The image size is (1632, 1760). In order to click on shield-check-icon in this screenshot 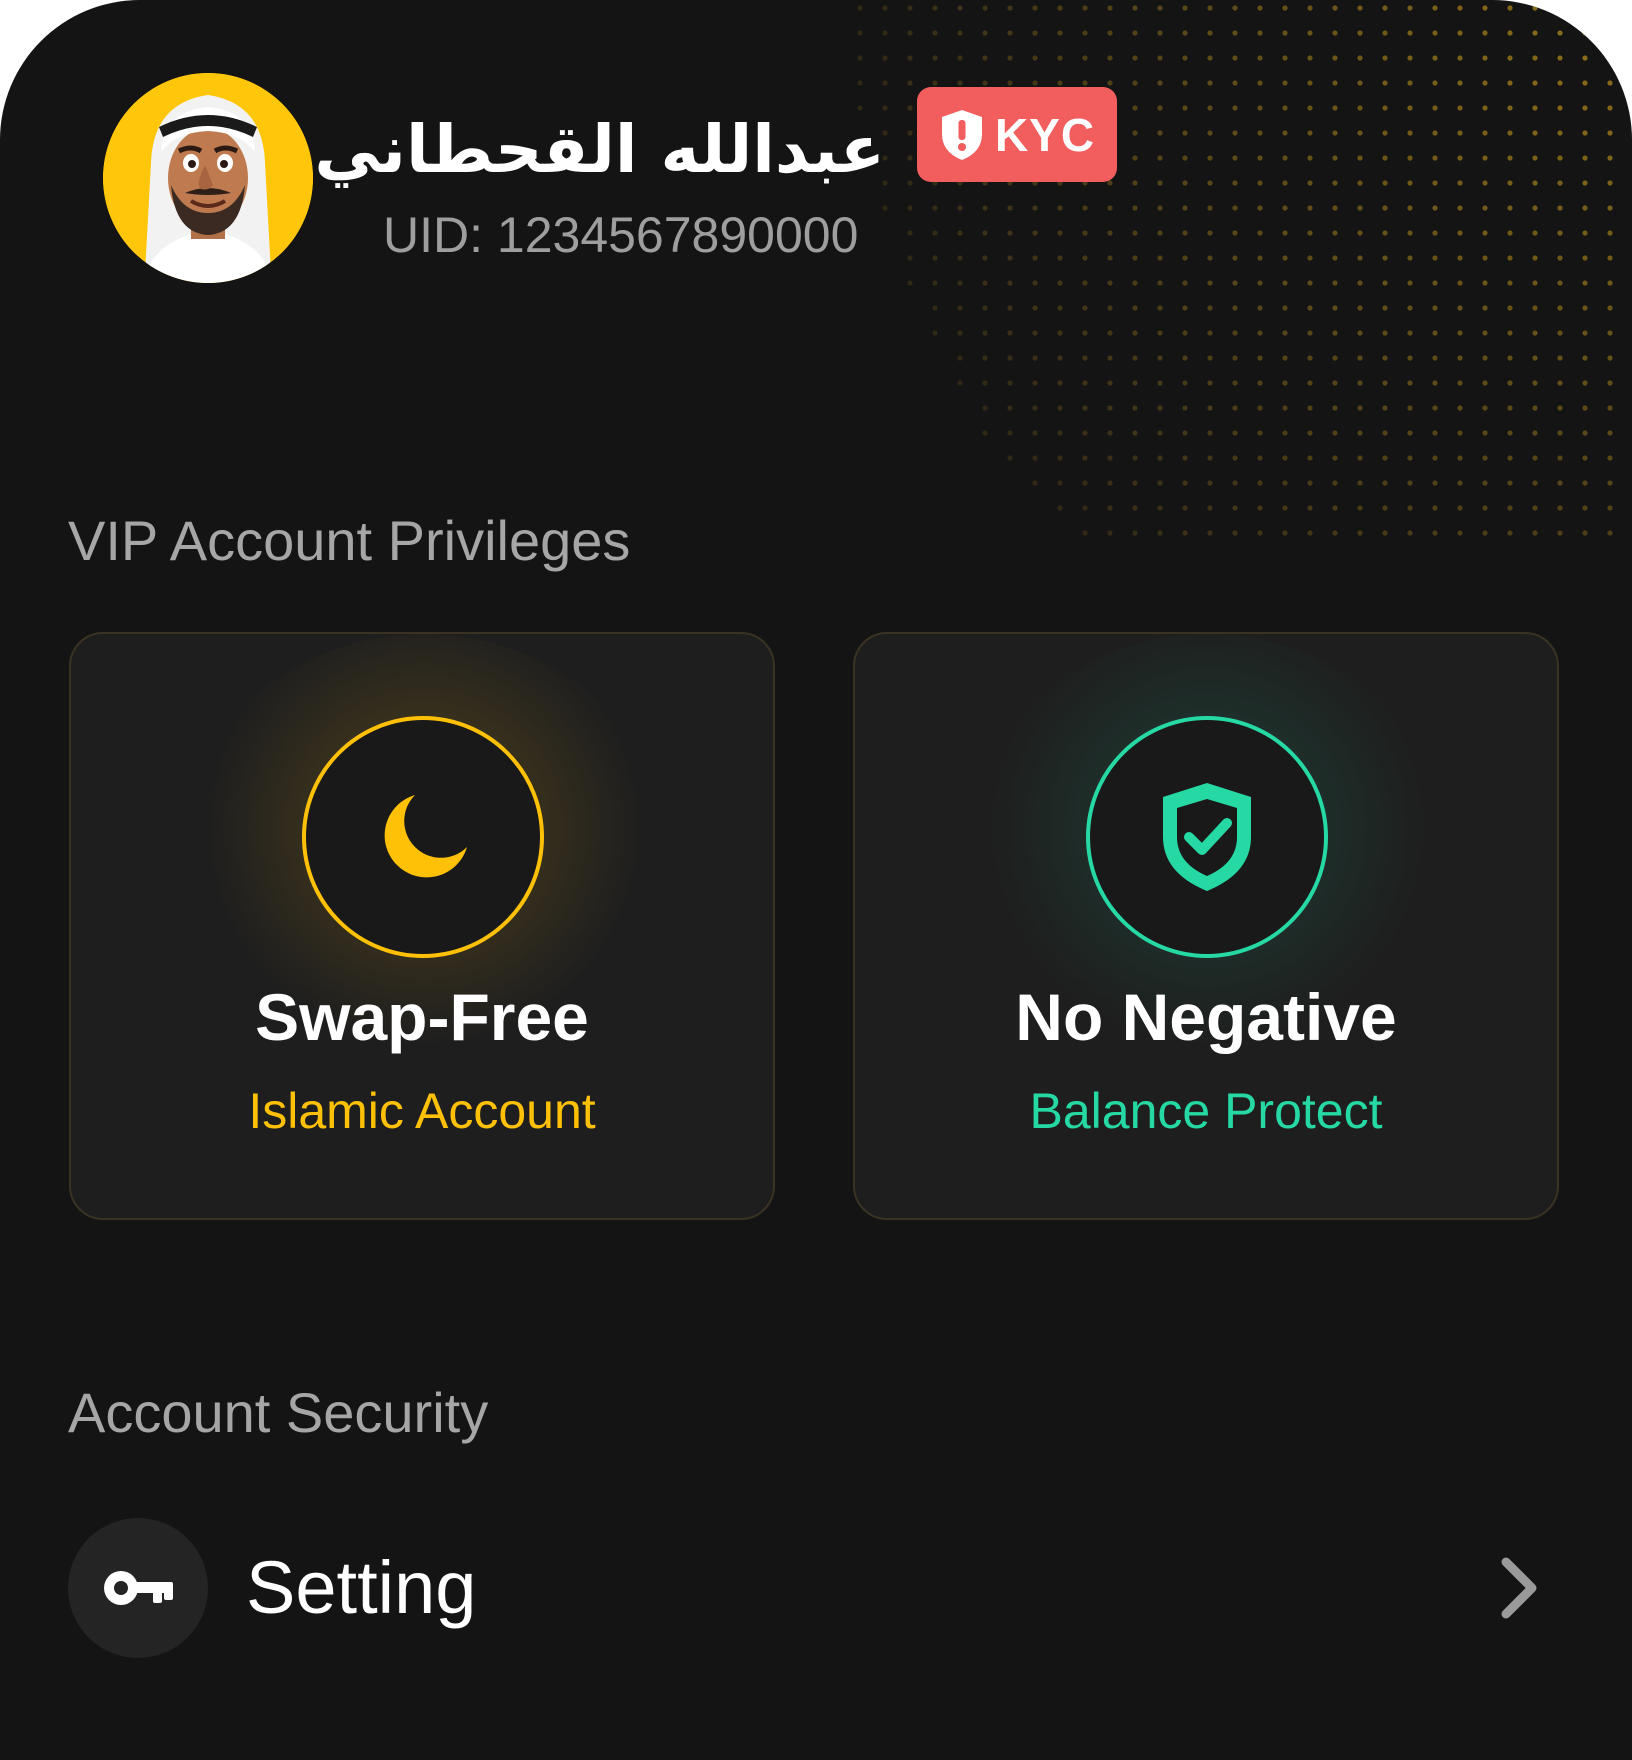, I will do `click(1207, 837)`.